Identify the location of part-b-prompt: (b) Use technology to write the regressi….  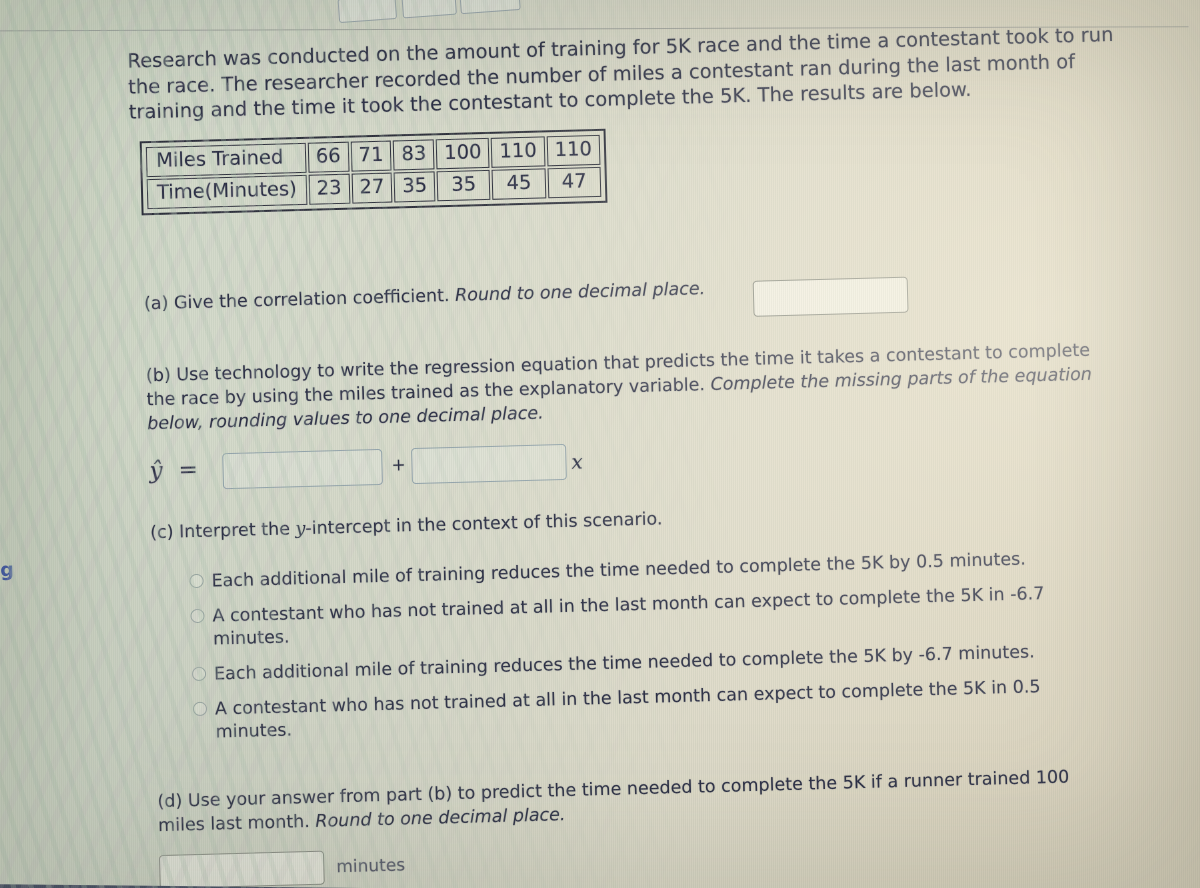
(622, 388).